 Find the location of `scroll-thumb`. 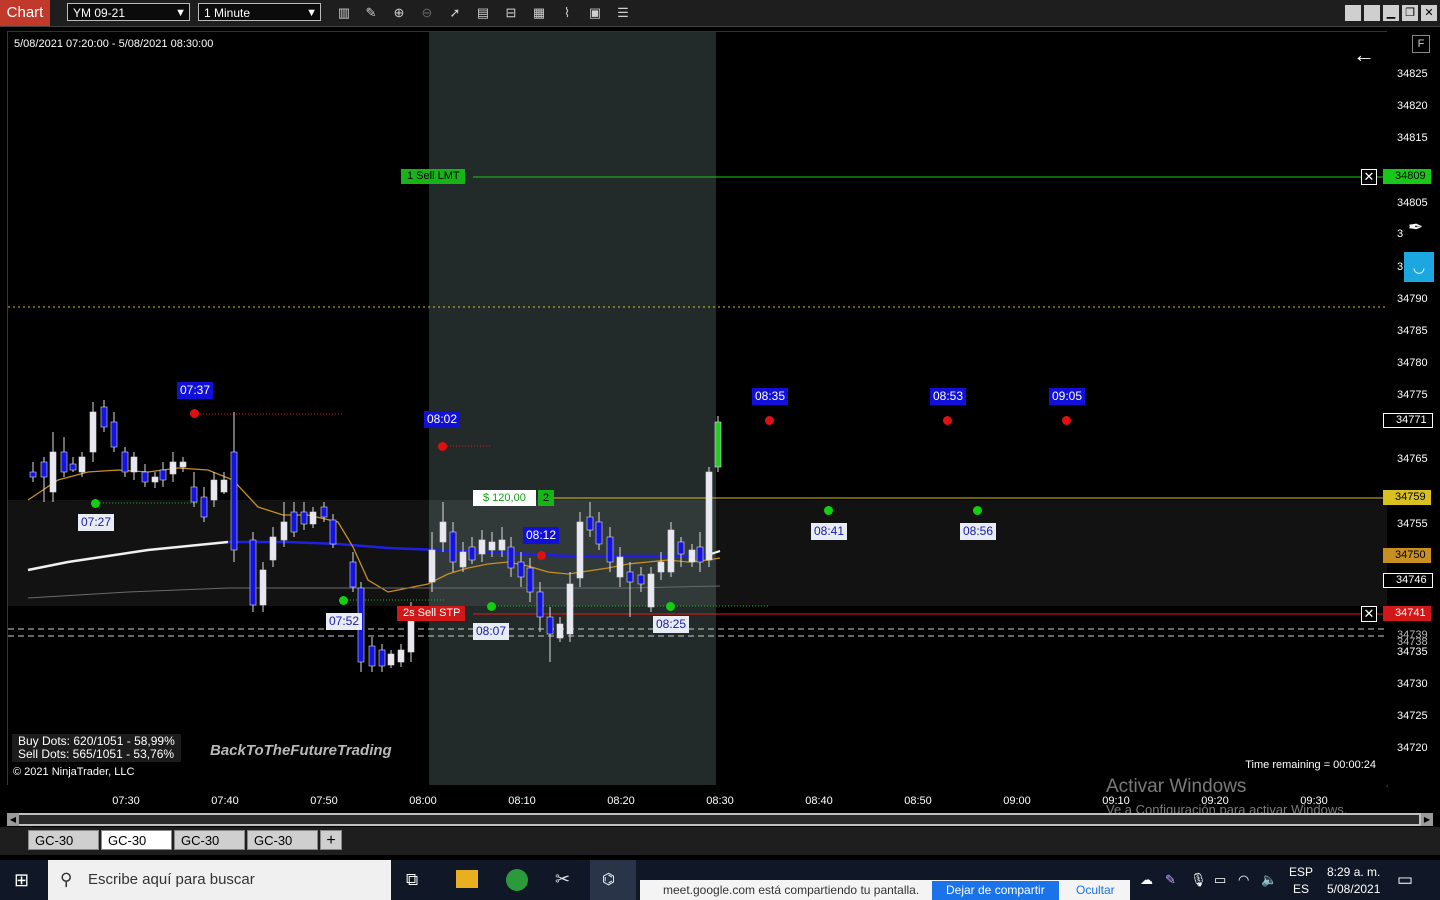

scroll-thumb is located at coordinates (719, 819).